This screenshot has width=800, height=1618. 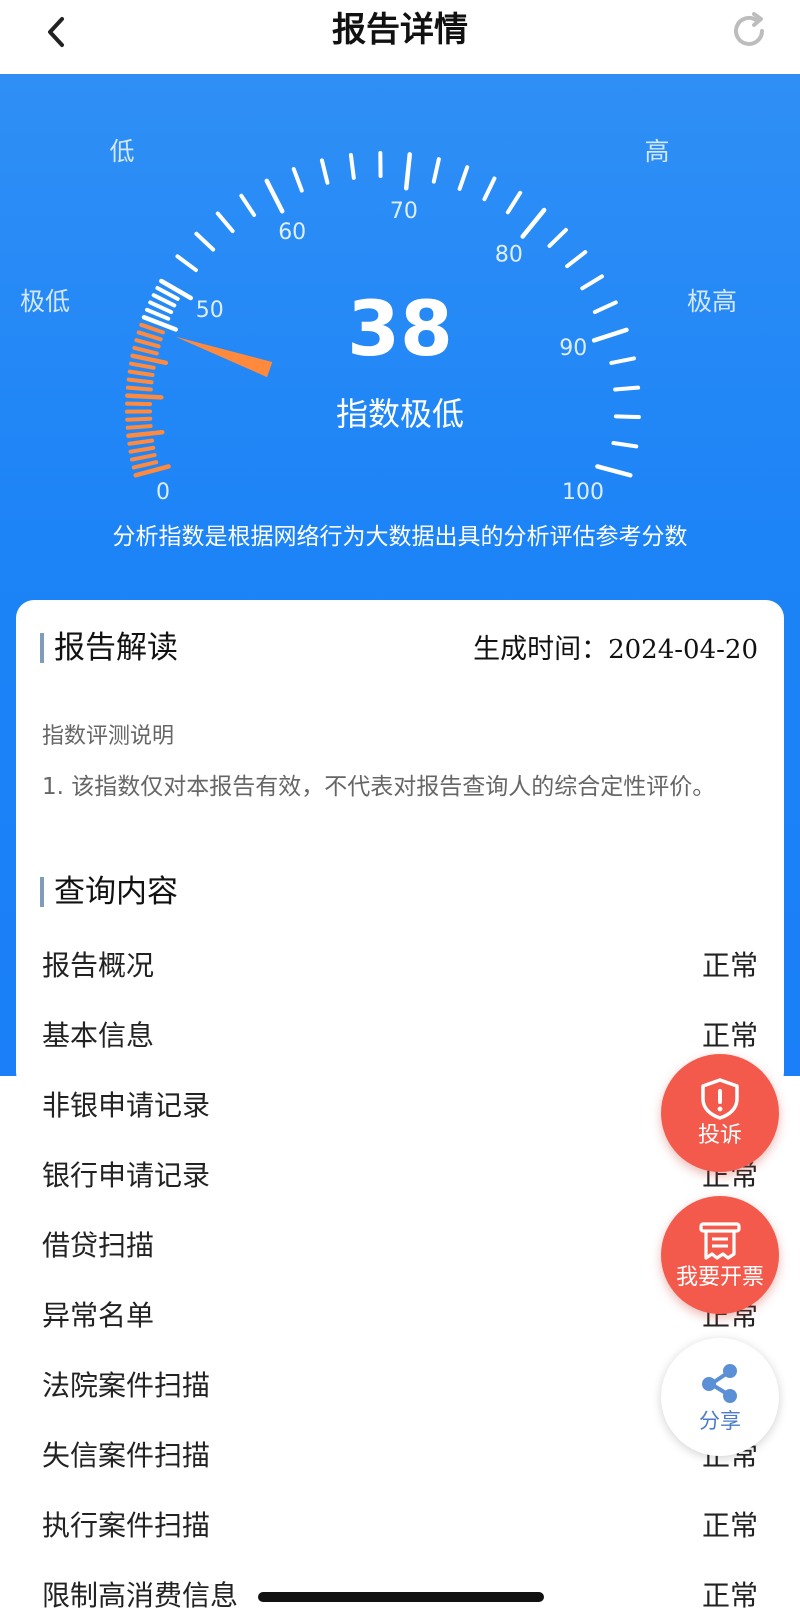 What do you see at coordinates (116, 648) in the screenshot?
I see `report-section-title: 报告解读` at bounding box center [116, 648].